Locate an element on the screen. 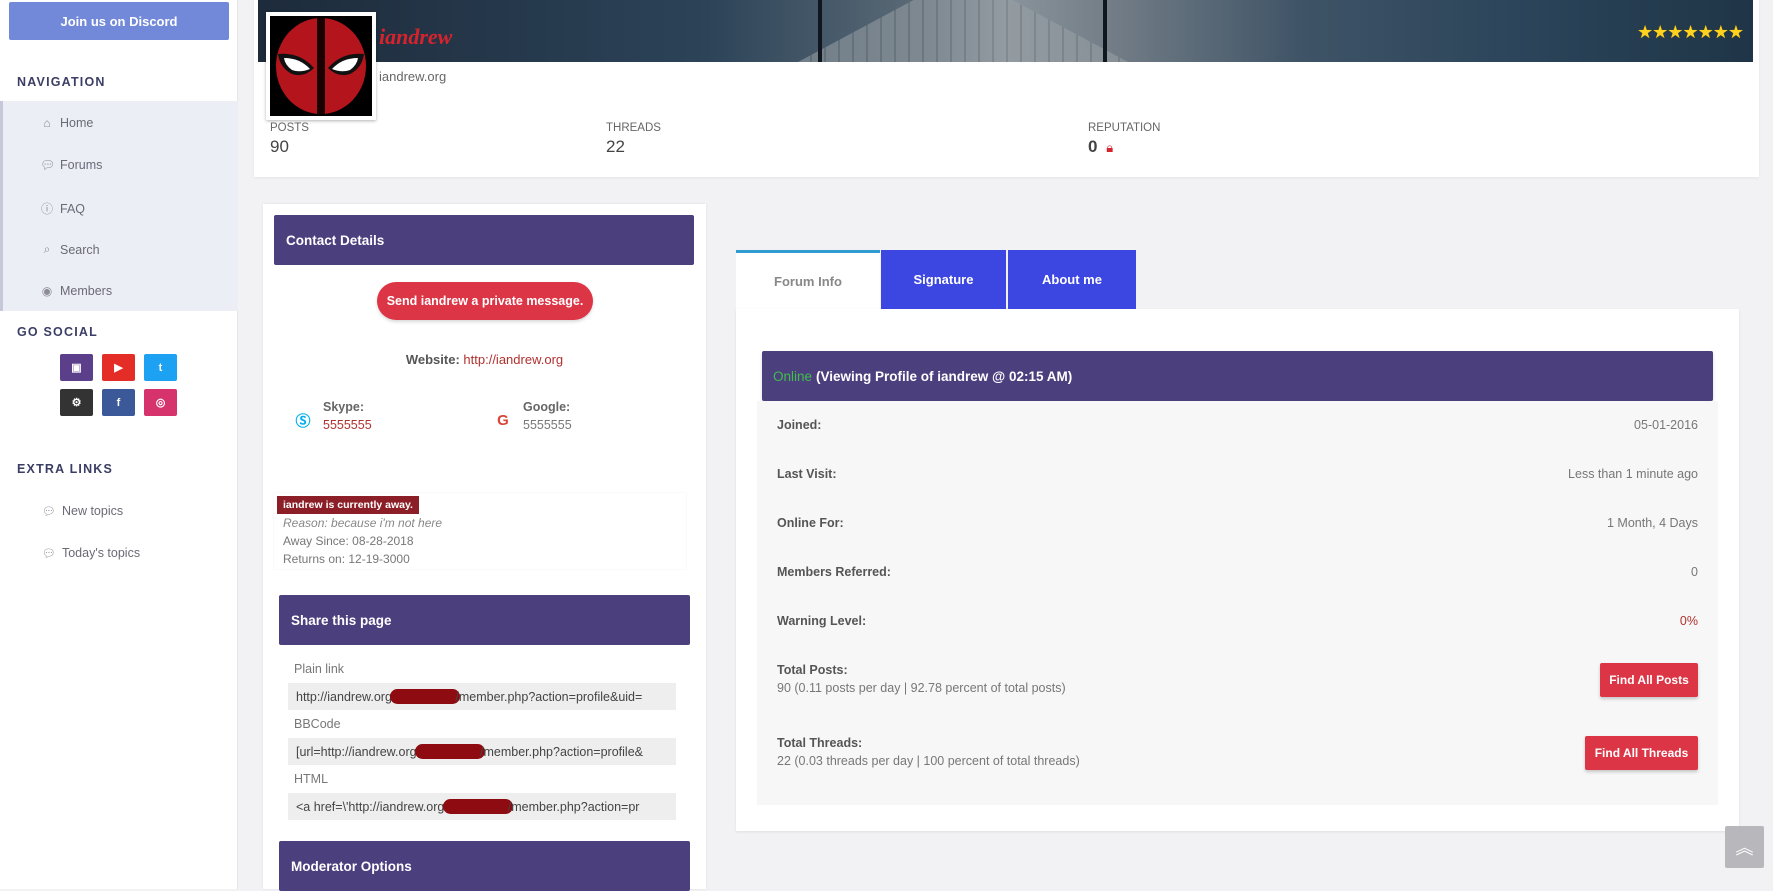 The width and height of the screenshot is (1773, 891). profile-username: iandrew is located at coordinates (416, 36).